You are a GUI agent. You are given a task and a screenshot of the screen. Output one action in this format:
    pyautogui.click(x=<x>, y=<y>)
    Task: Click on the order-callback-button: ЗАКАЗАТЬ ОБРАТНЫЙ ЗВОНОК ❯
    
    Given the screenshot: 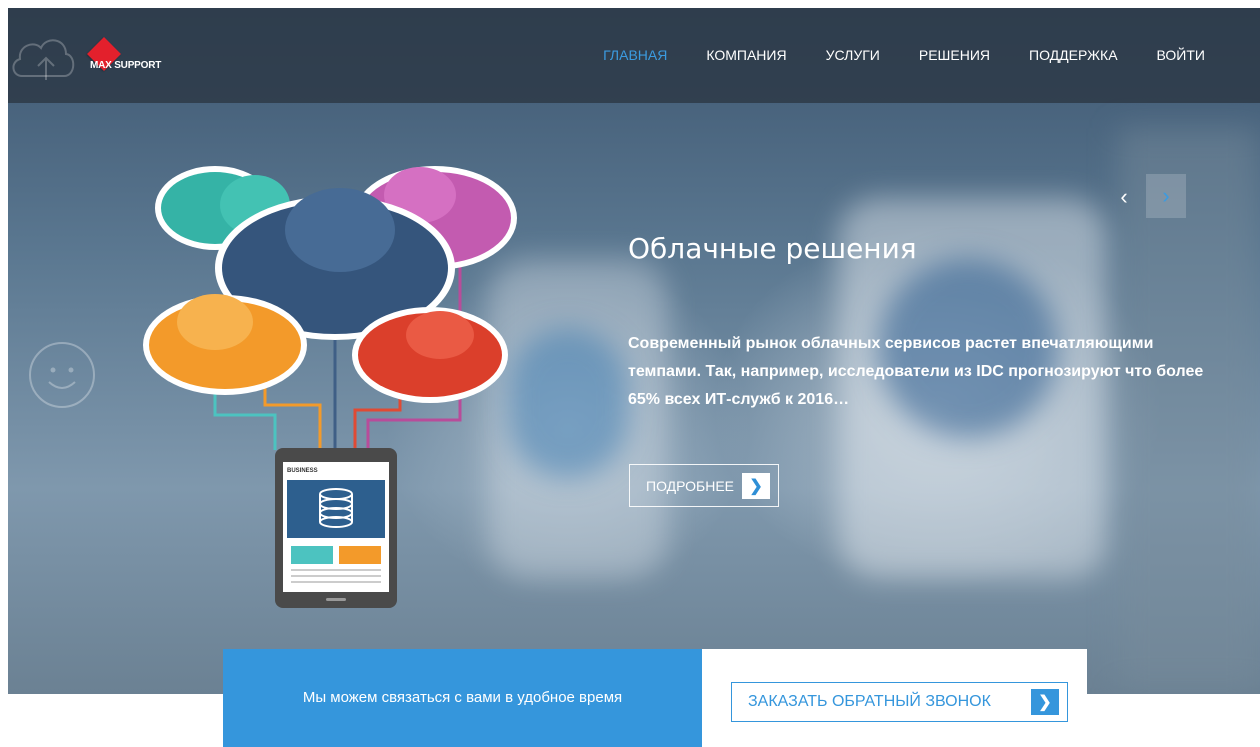 What is the action you would take?
    pyautogui.click(x=899, y=702)
    